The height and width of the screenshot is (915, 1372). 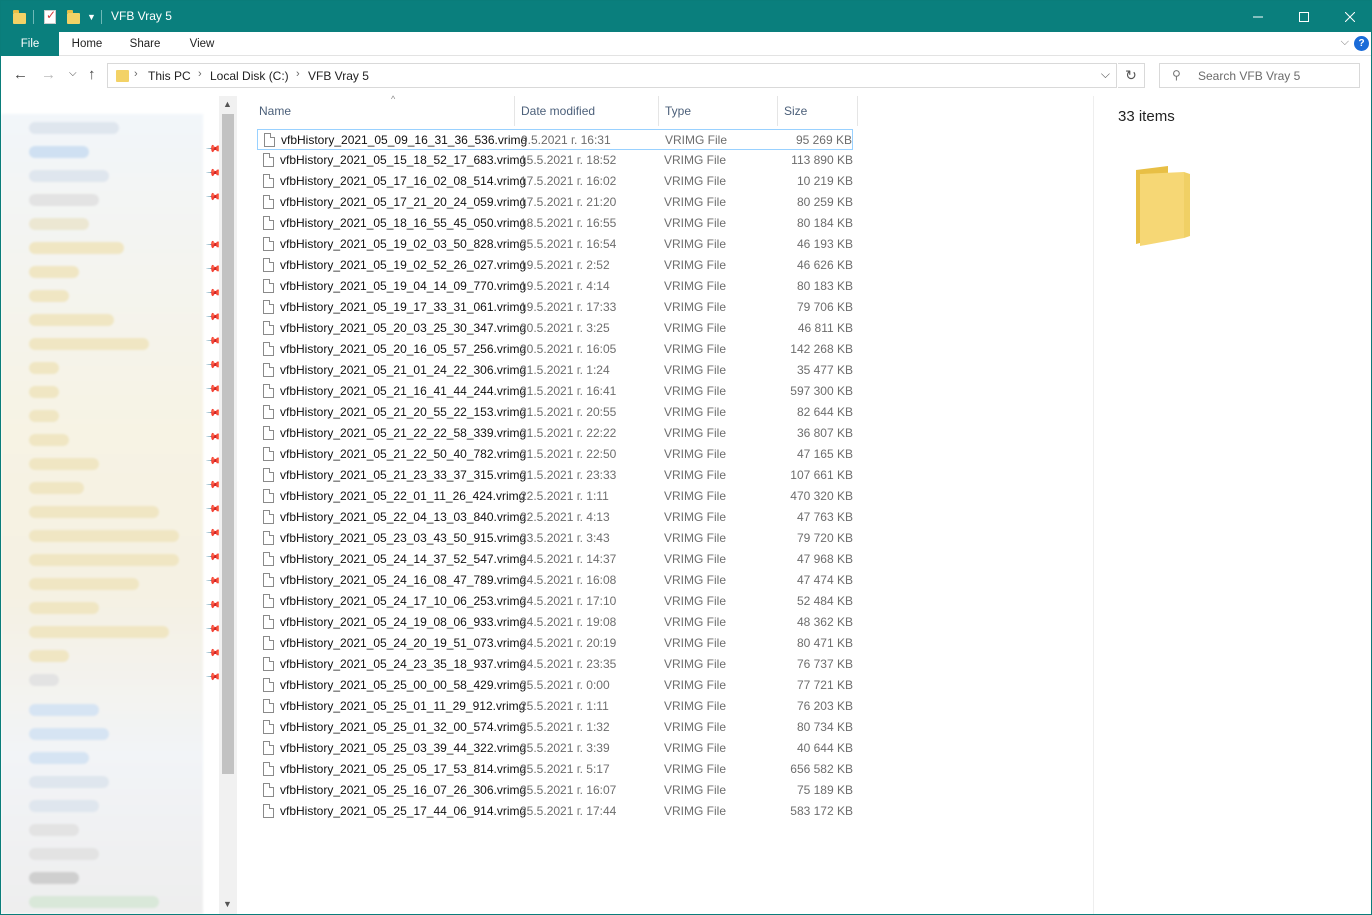 What do you see at coordinates (403, 349) in the screenshot?
I see `file-name: vfbHistory_2021_05_20_16_05_57_256.vrimg` at bounding box center [403, 349].